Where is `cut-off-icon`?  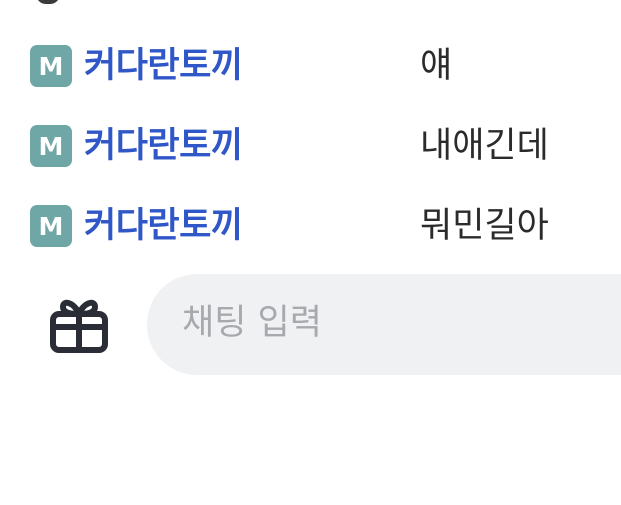
cut-off-icon is located at coordinates (48, 2).